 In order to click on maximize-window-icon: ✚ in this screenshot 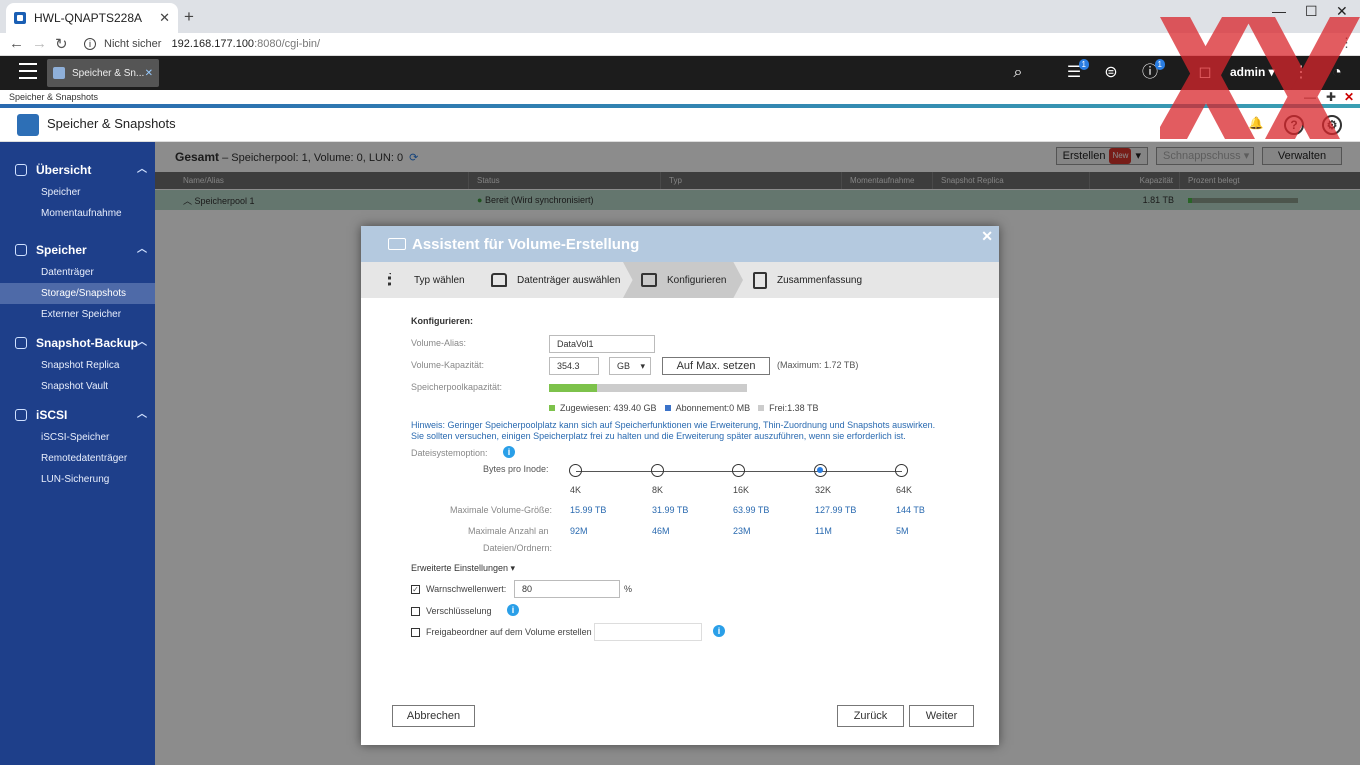, I will do `click(1331, 97)`.